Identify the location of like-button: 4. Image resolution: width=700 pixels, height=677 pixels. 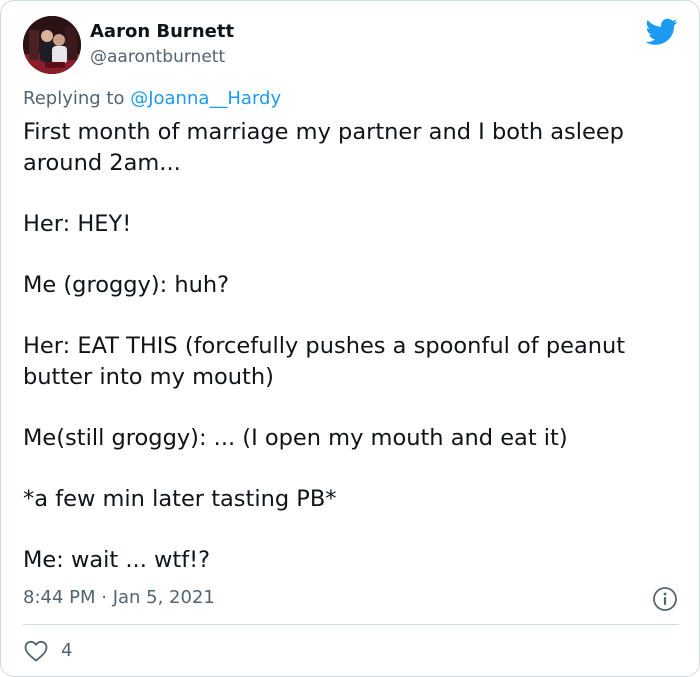
(47, 651).